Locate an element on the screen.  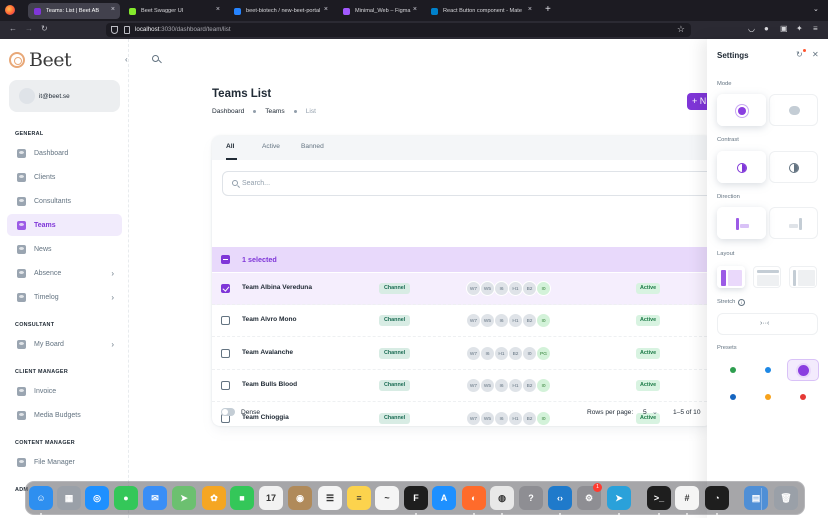
safari-icon: ◎ is located at coordinates (97, 498).